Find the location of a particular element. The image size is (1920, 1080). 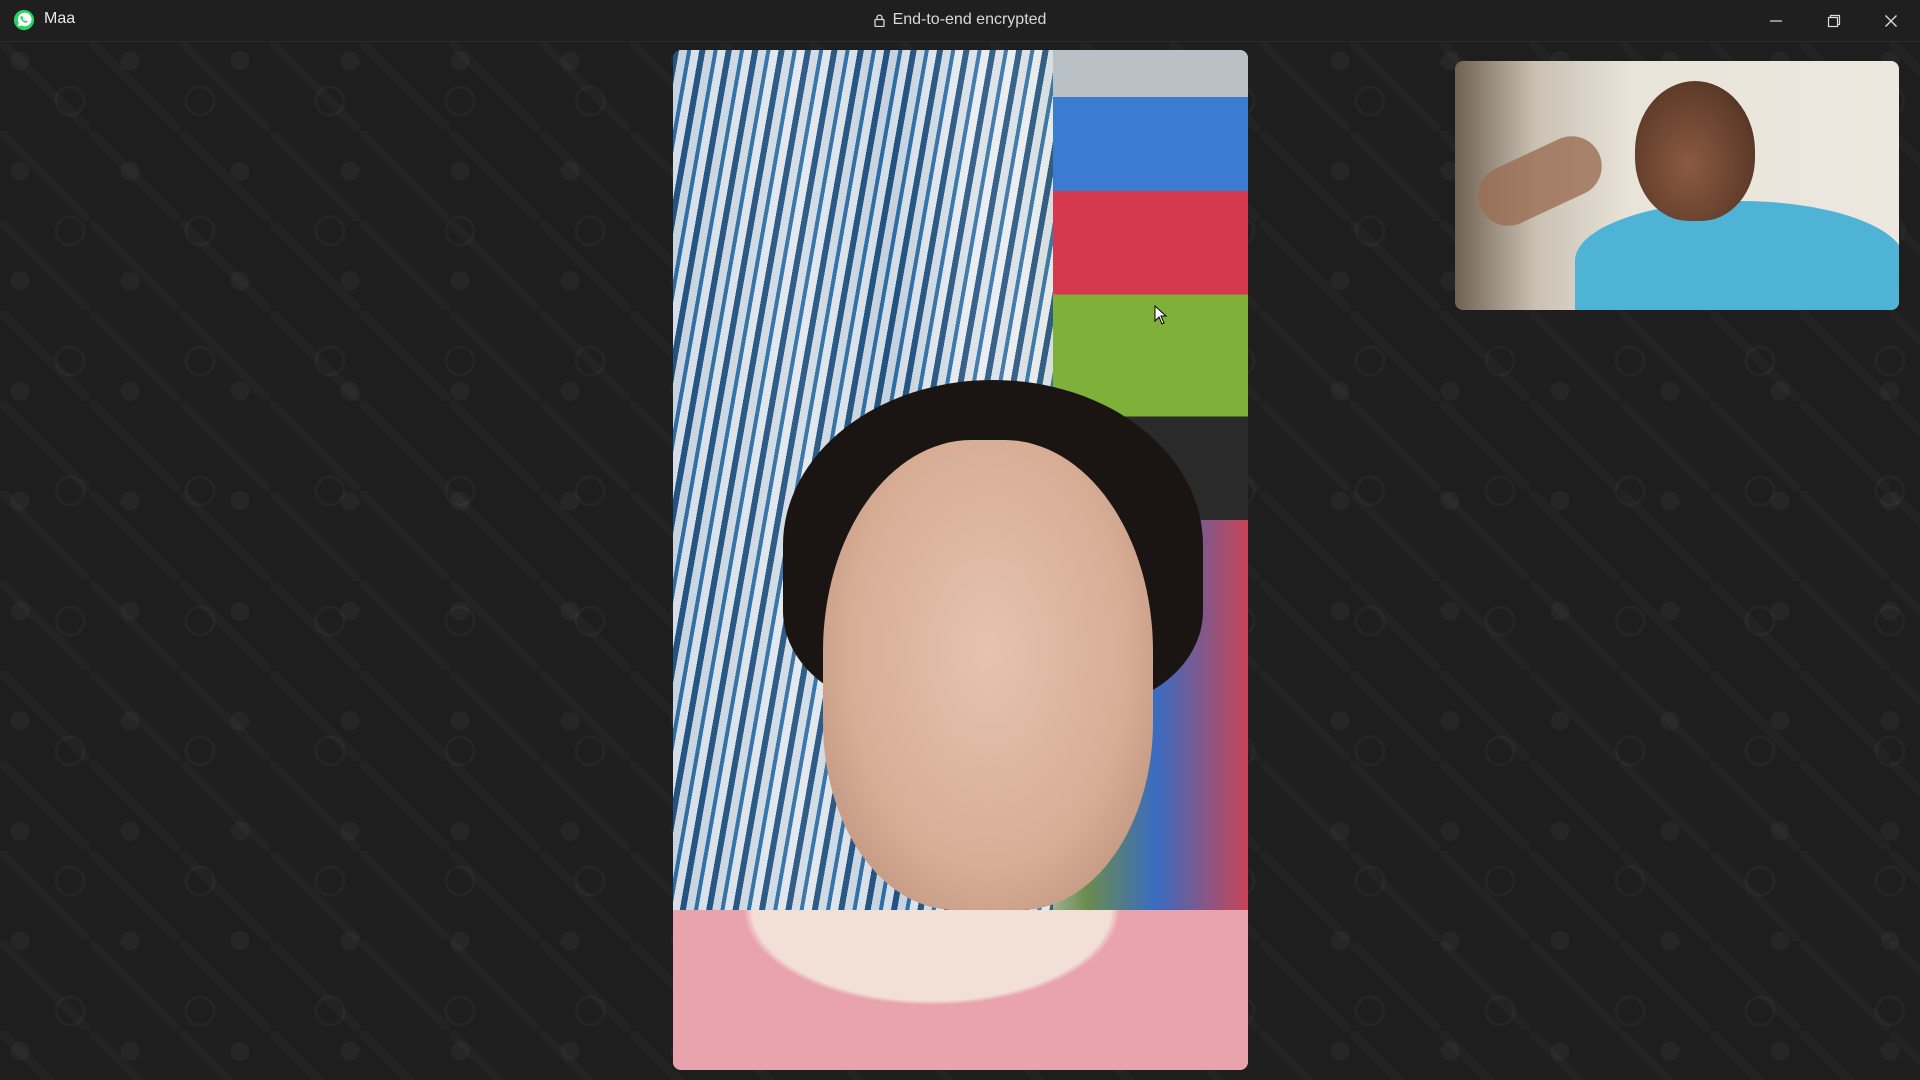

minimize-icon is located at coordinates (1776, 20).